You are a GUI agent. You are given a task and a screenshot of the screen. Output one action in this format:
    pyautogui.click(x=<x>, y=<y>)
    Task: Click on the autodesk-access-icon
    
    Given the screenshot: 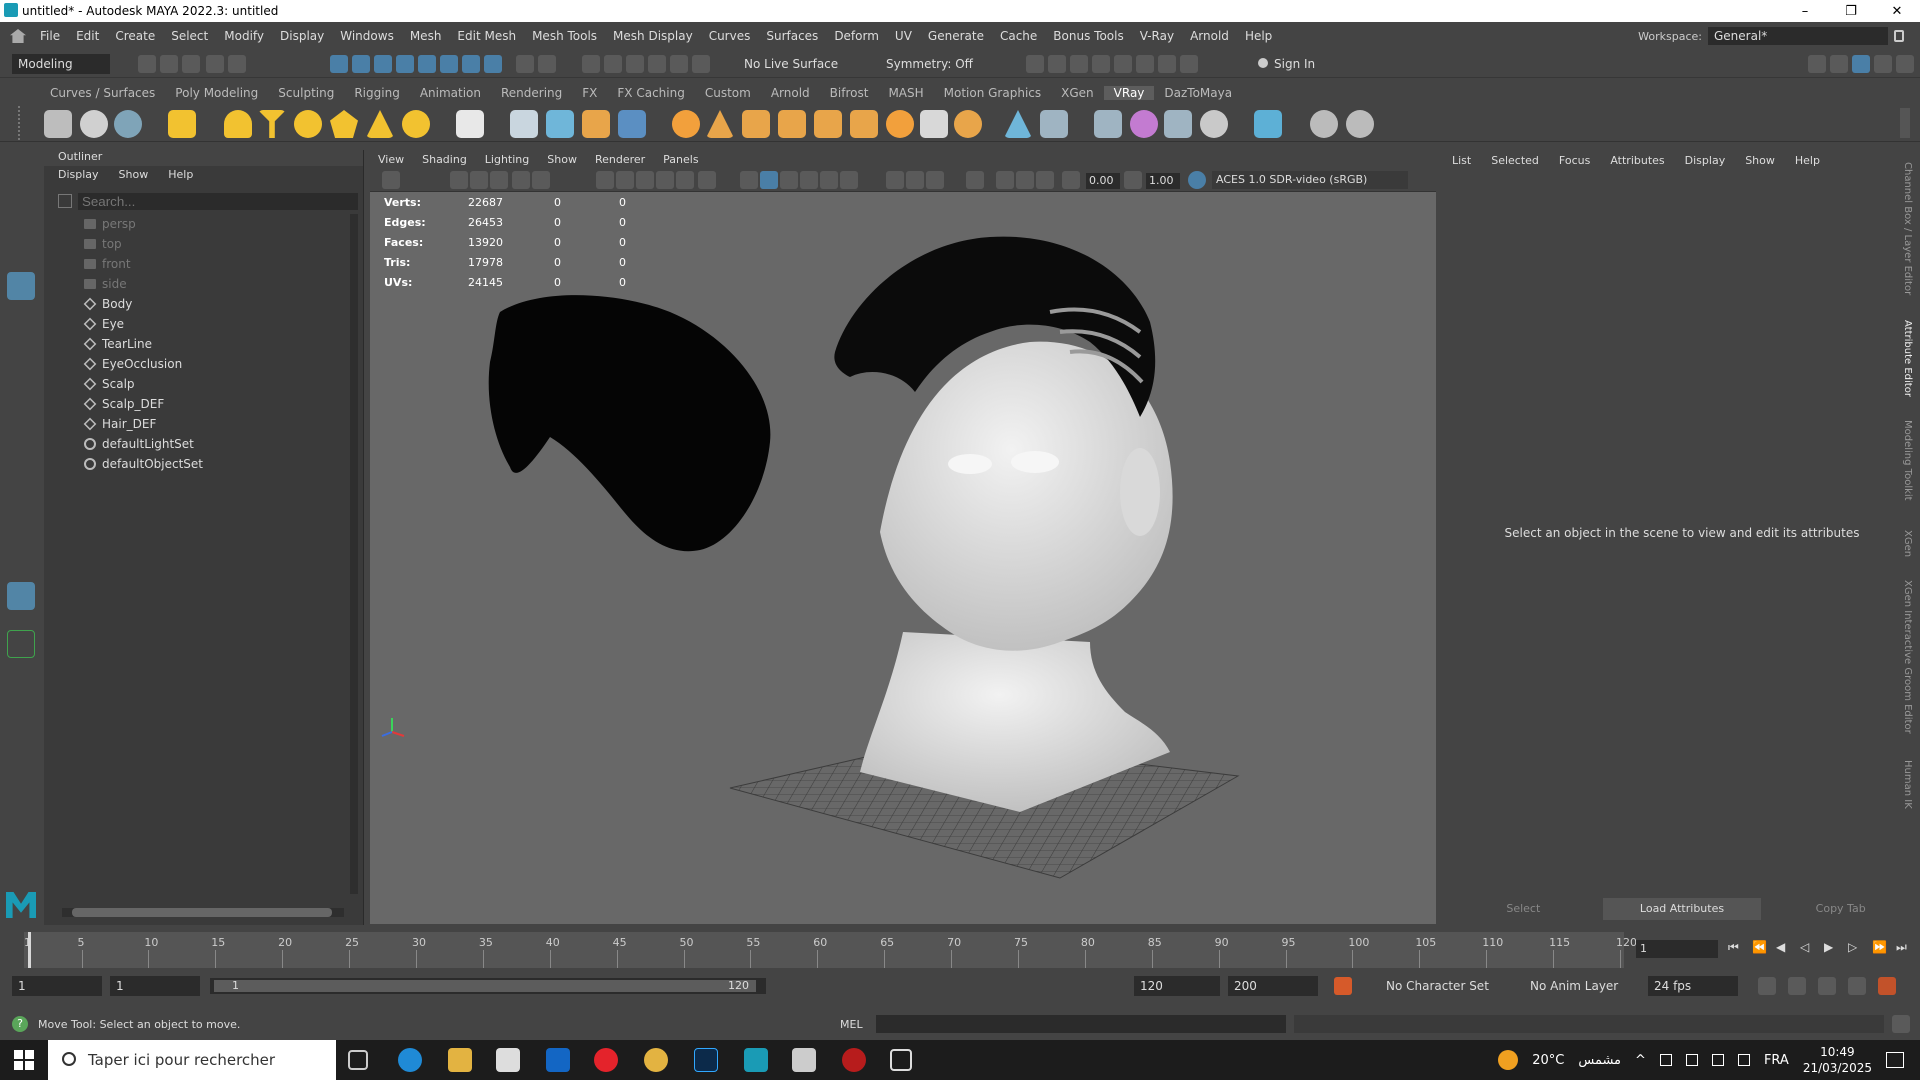 What is the action you would take?
    pyautogui.click(x=854, y=1060)
    